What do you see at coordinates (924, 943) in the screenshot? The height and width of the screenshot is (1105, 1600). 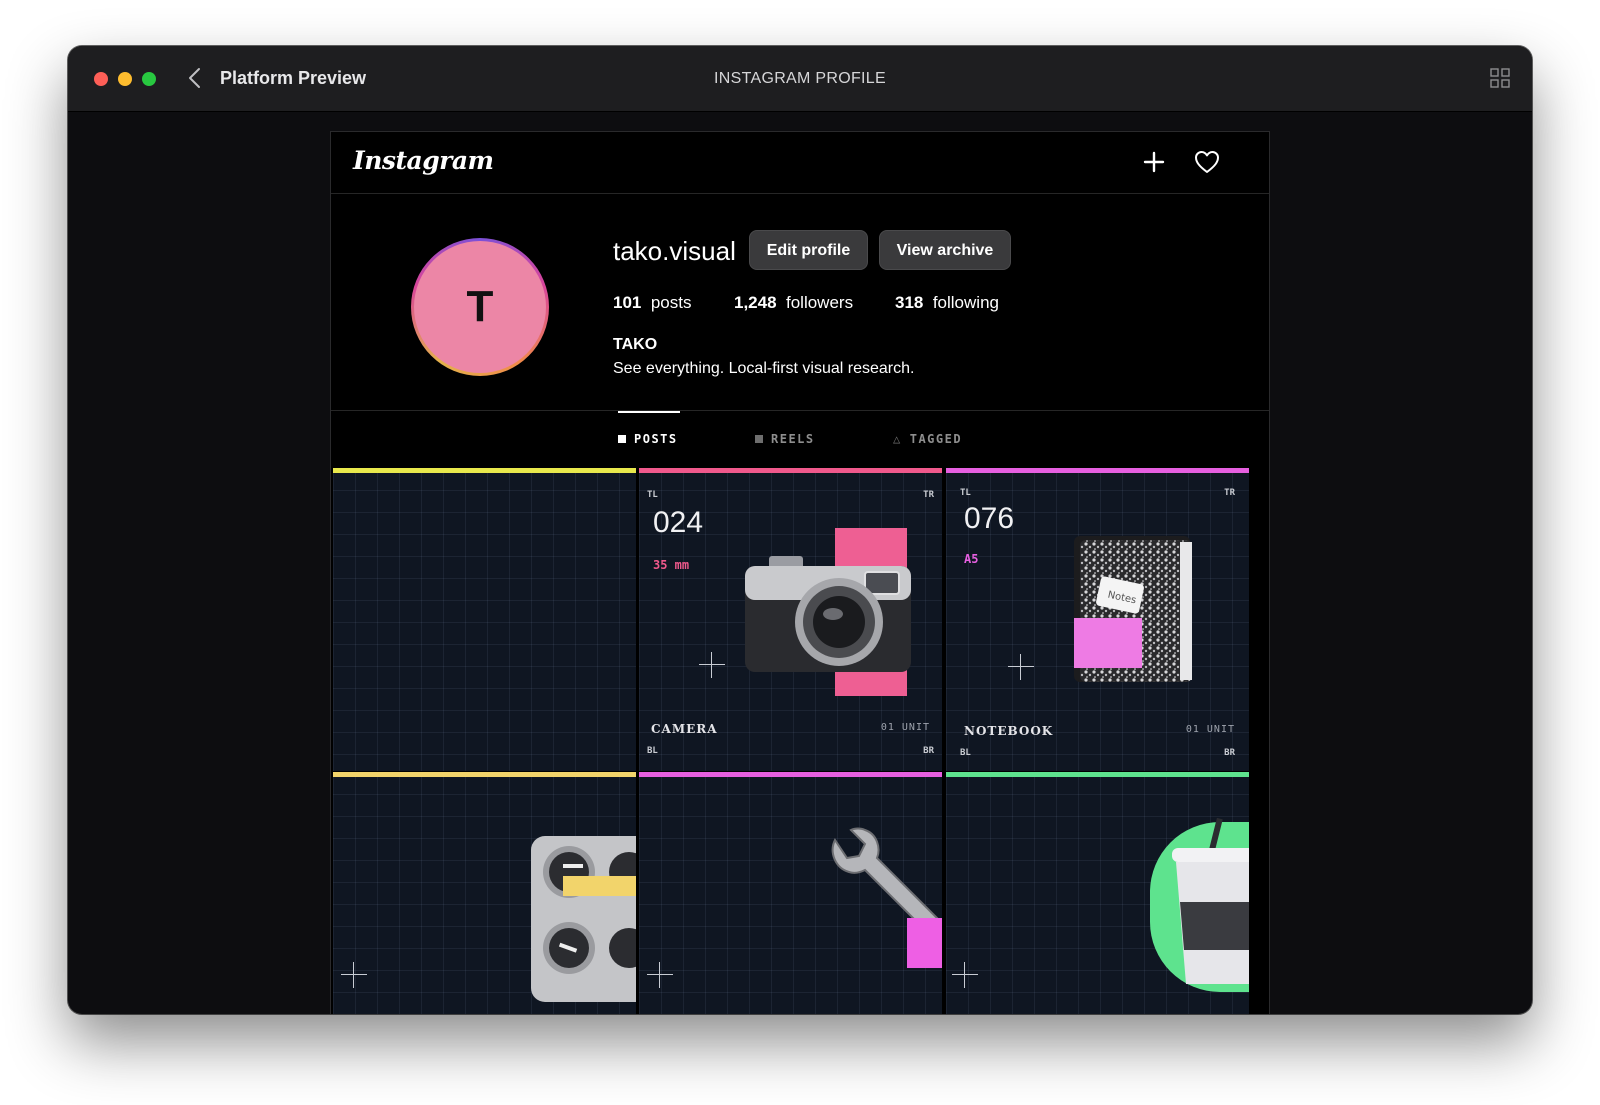 I see `wrench-accent-block` at bounding box center [924, 943].